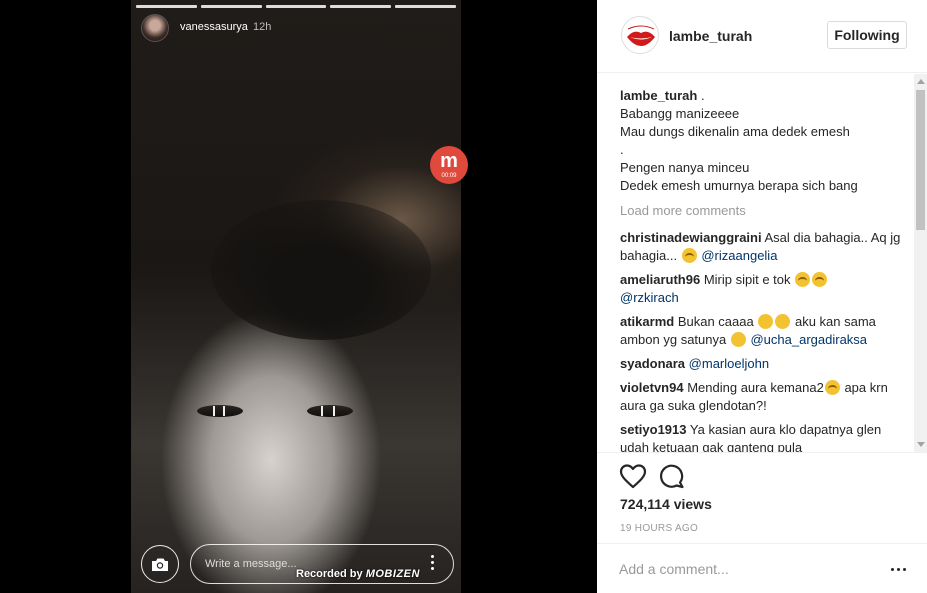 The height and width of the screenshot is (593, 927). Describe the element at coordinates (321, 270) in the screenshot. I see `video-hair-shape` at that location.